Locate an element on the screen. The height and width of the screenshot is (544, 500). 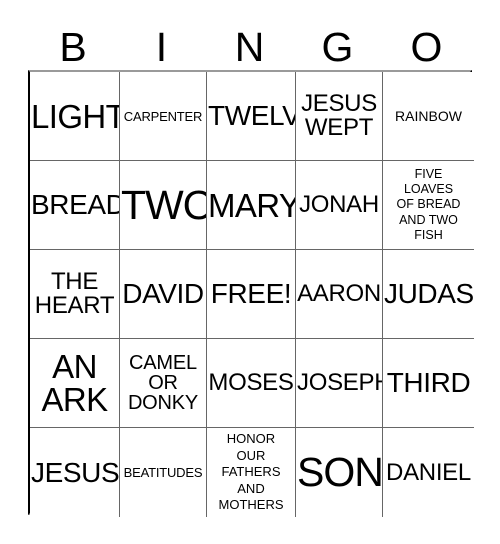
bingo-cell-text: JESUS WEPT is located at coordinates (339, 115).